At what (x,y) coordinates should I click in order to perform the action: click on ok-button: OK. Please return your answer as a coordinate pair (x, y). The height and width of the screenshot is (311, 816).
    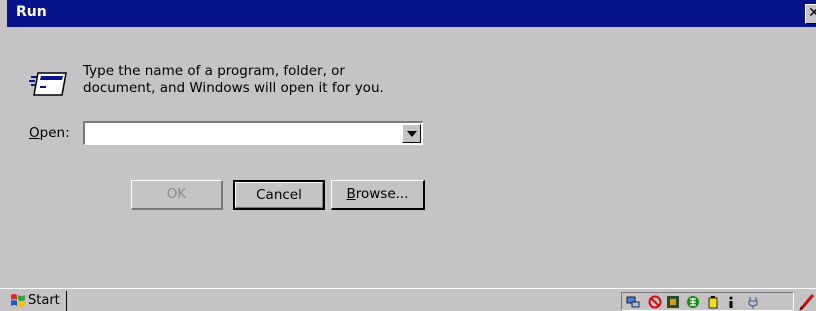
    Looking at the image, I should click on (177, 195).